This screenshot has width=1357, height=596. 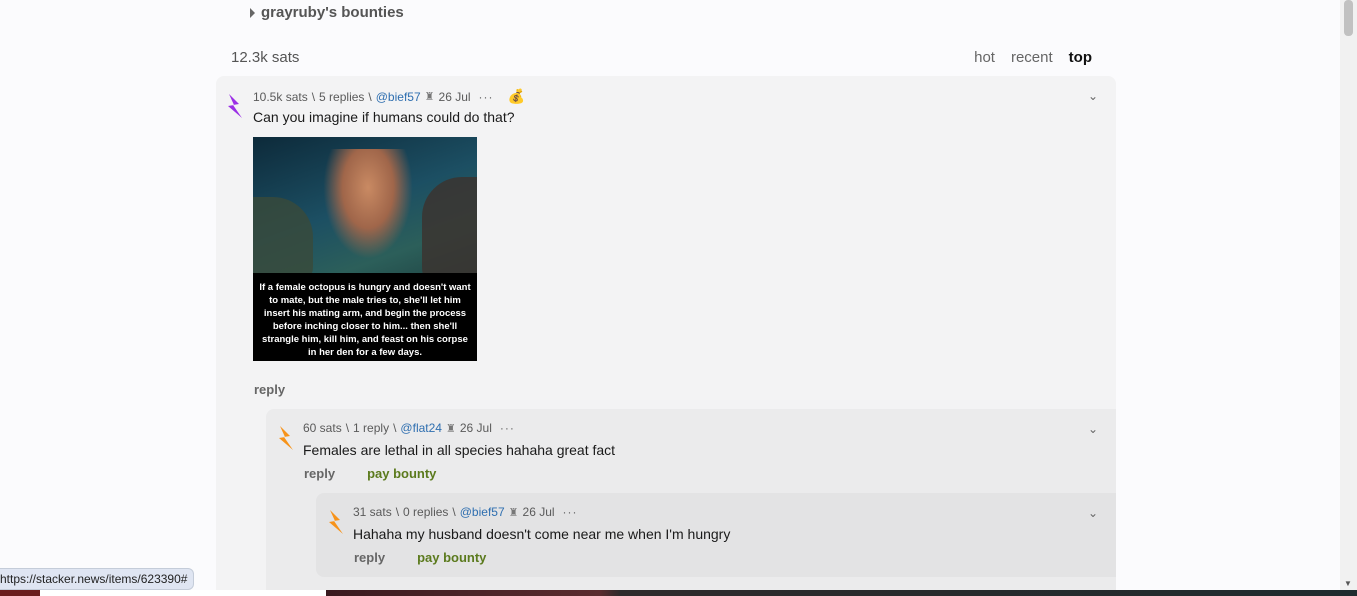 What do you see at coordinates (1348, 583) in the screenshot?
I see `scroll-down-arrow-icon: ▼` at bounding box center [1348, 583].